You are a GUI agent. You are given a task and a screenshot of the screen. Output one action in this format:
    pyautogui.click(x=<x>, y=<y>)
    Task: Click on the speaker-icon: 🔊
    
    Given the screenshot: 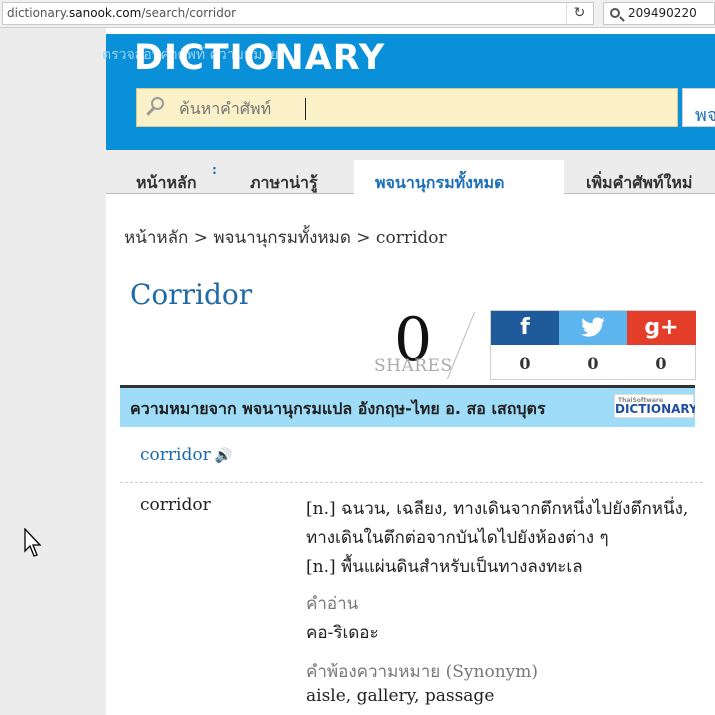 What is the action you would take?
    pyautogui.click(x=223, y=456)
    